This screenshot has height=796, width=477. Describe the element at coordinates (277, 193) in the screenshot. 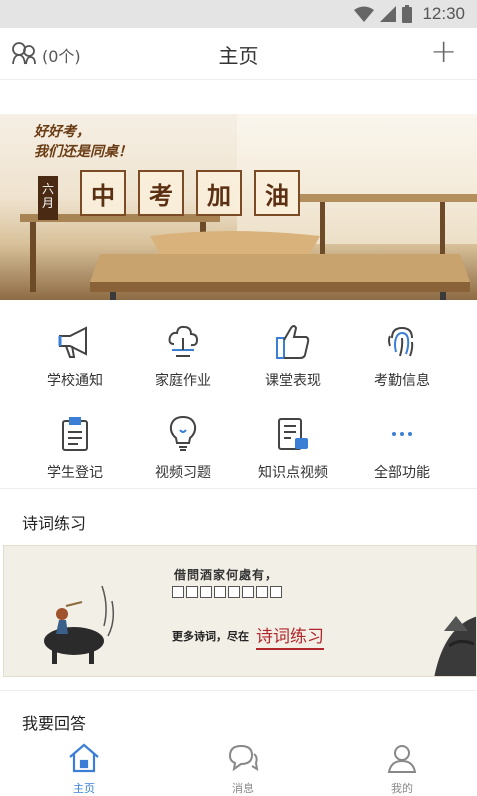

I see `banner-tile: 油` at that location.